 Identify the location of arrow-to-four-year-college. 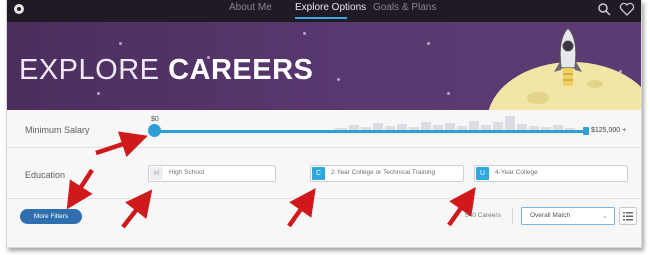
(461, 206).